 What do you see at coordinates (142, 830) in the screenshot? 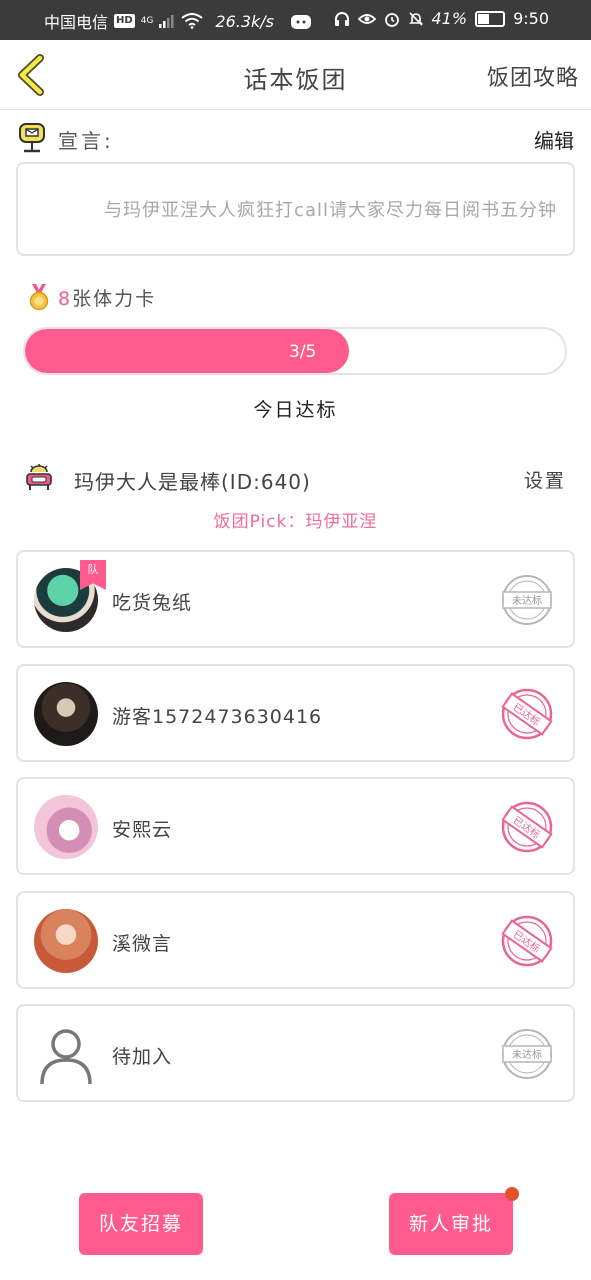
I see `member-name: 安熙云` at bounding box center [142, 830].